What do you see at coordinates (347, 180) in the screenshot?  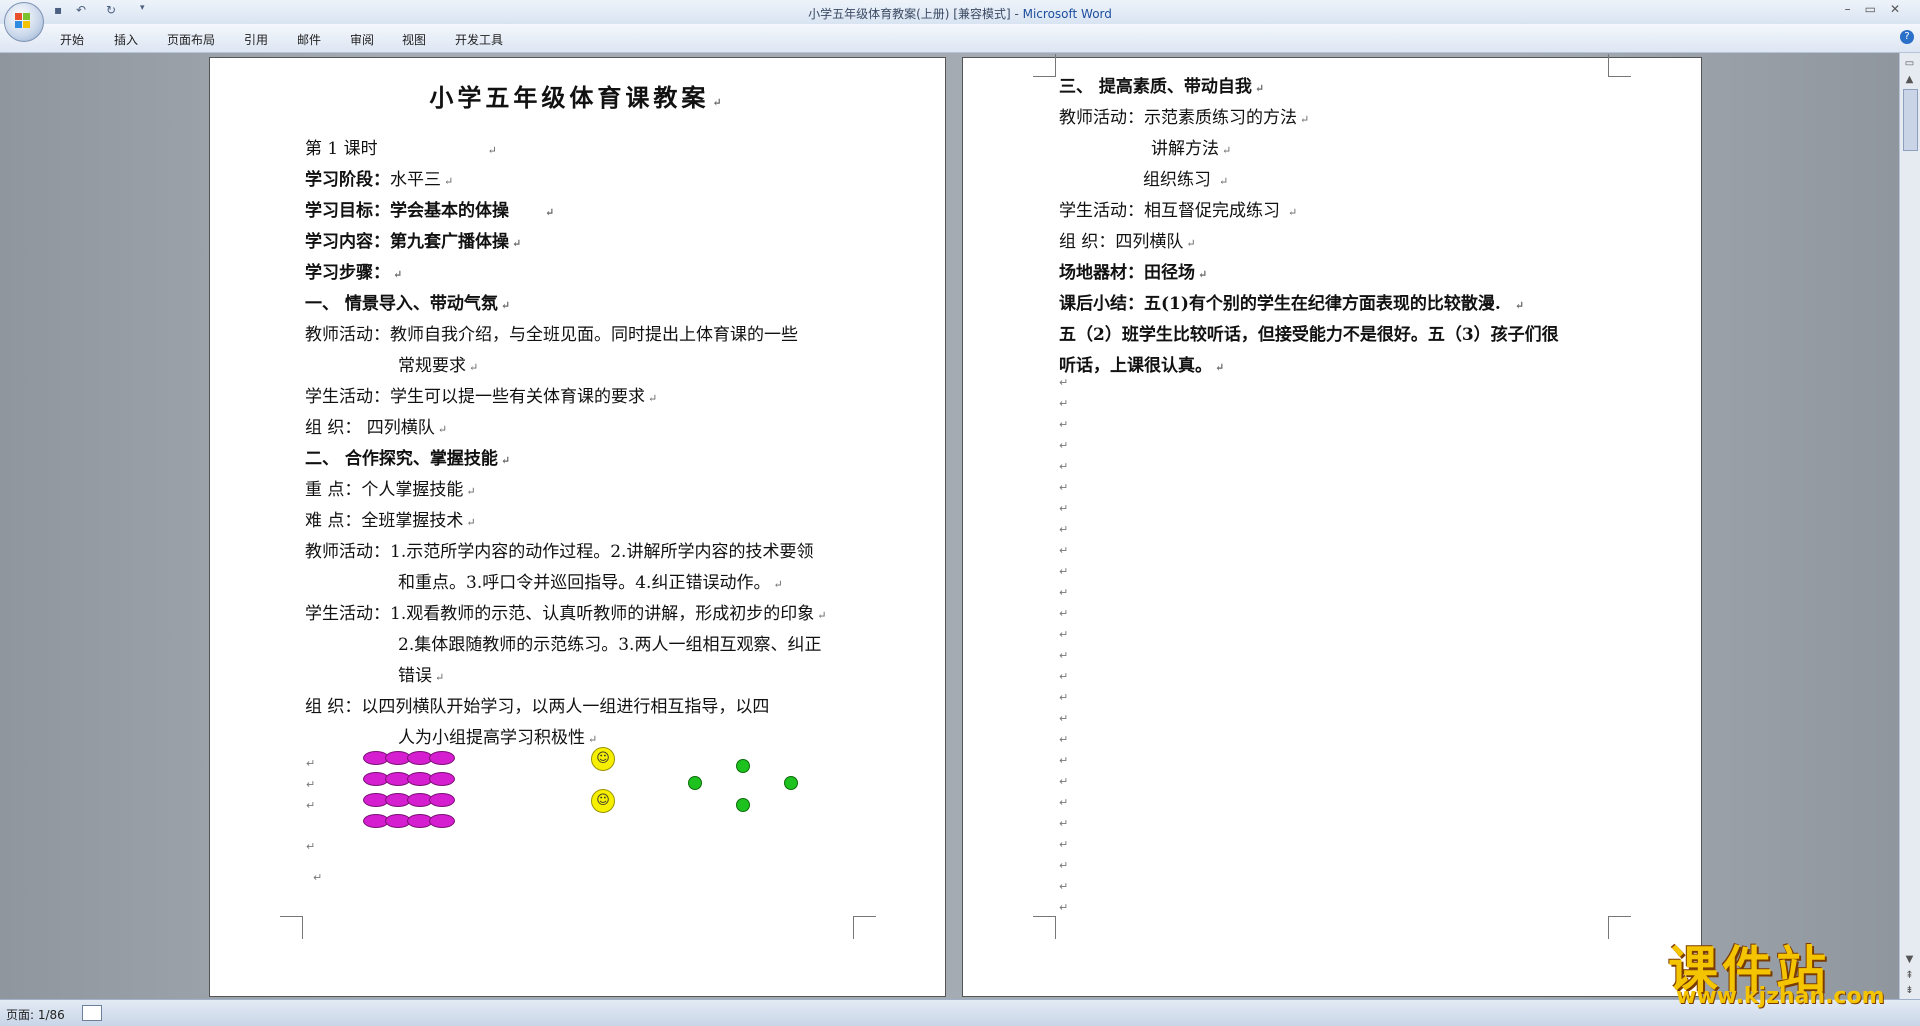 I see `learning-stage-label: 学习阶段：` at bounding box center [347, 180].